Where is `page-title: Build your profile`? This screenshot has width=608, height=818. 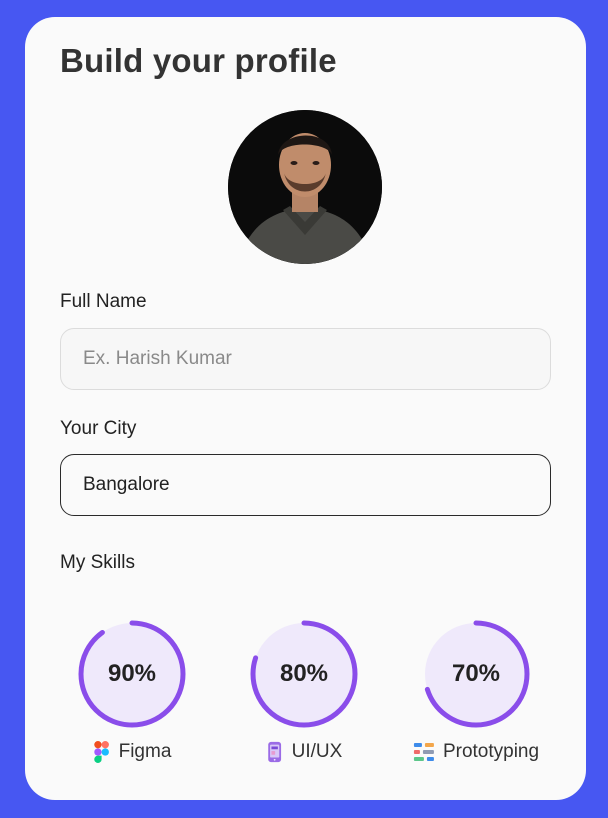
page-title: Build your profile is located at coordinates (198, 60).